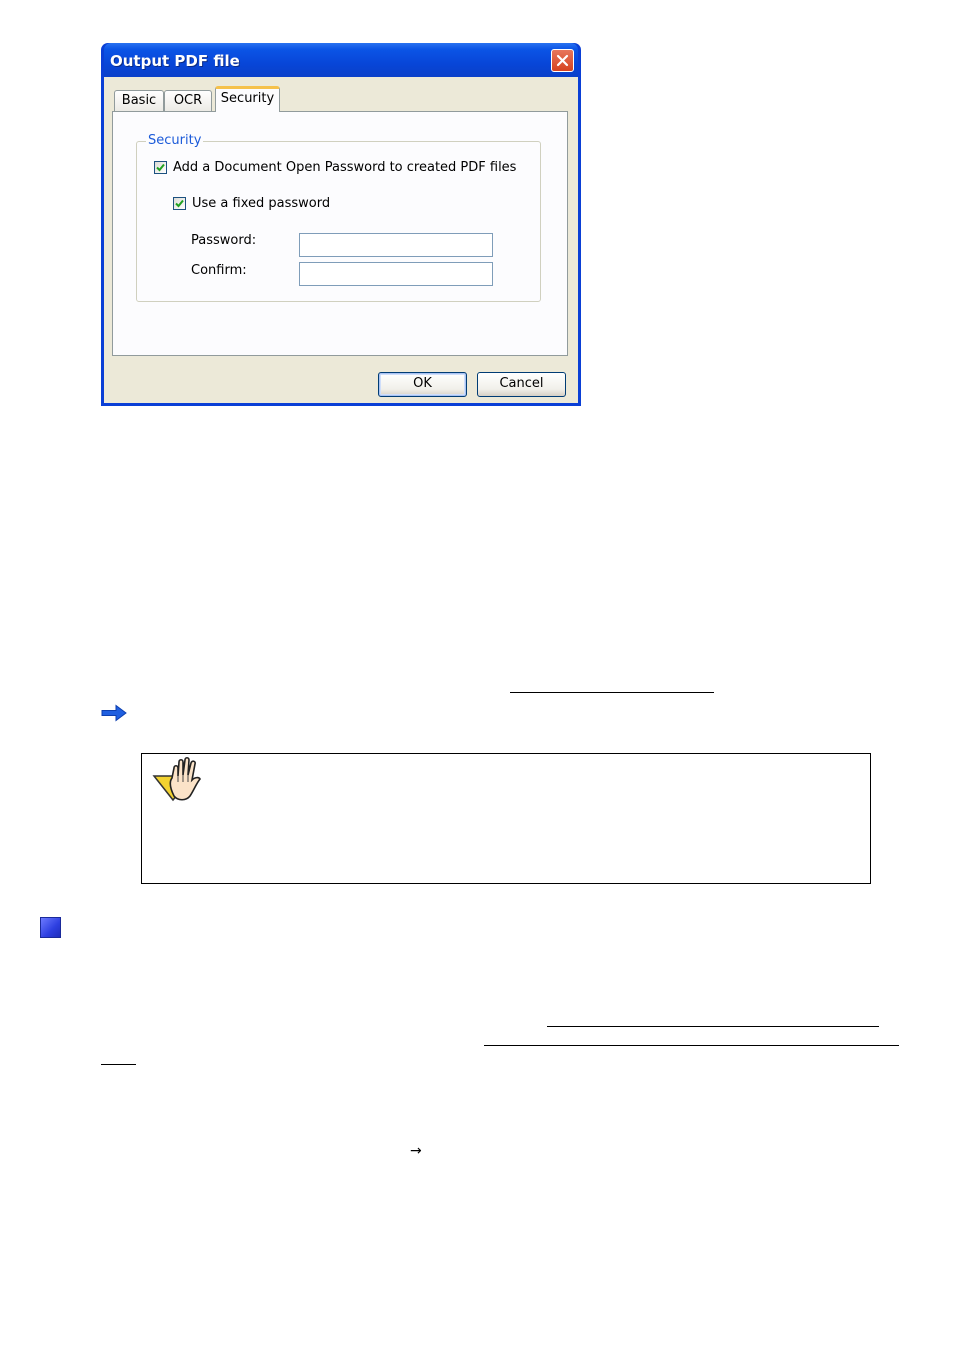 The width and height of the screenshot is (954, 1351). What do you see at coordinates (188, 100) in the screenshot?
I see `tab-ocr: OCR` at bounding box center [188, 100].